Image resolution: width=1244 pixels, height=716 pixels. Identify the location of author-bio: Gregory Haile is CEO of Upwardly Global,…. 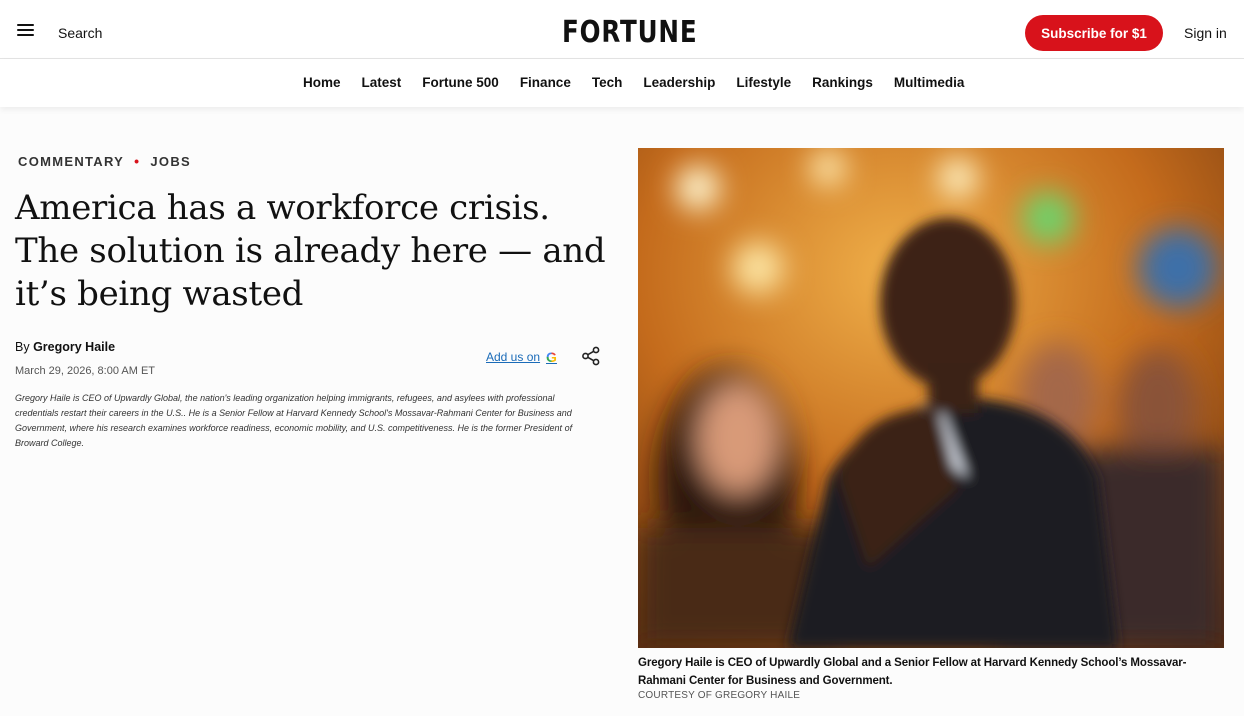
(294, 420).